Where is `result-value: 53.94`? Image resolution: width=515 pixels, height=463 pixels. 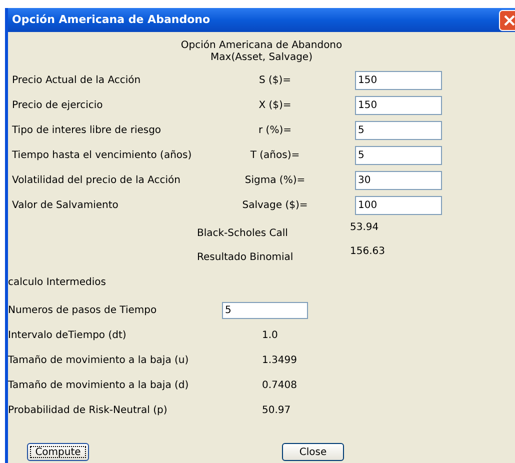 result-value: 53.94 is located at coordinates (364, 228).